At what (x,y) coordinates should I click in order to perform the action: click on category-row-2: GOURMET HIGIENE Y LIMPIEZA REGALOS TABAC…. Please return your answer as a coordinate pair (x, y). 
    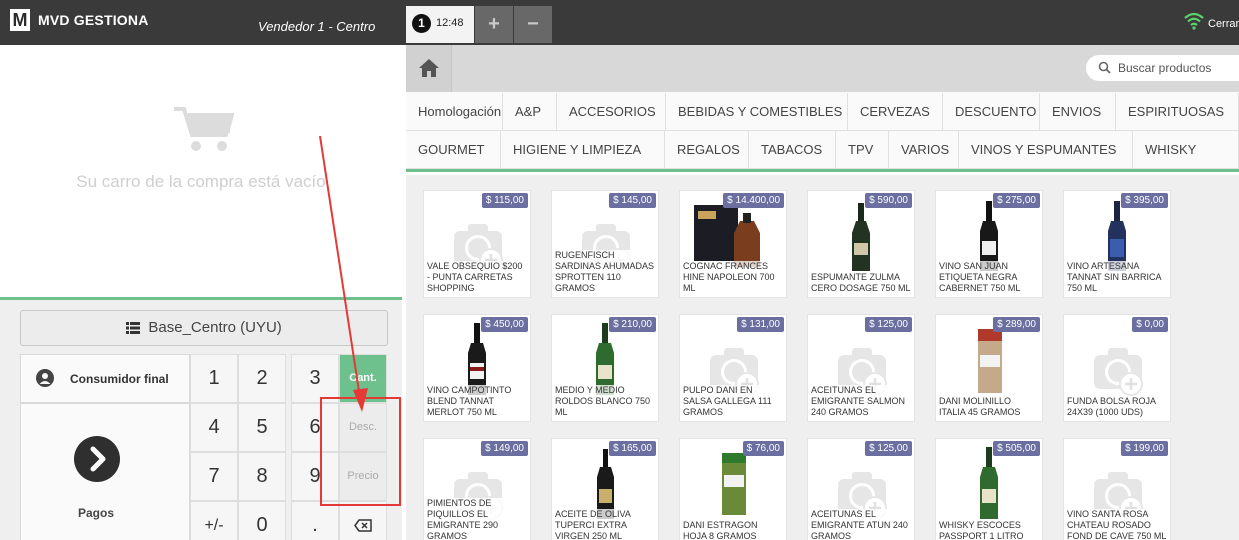
    Looking at the image, I should click on (822, 150).